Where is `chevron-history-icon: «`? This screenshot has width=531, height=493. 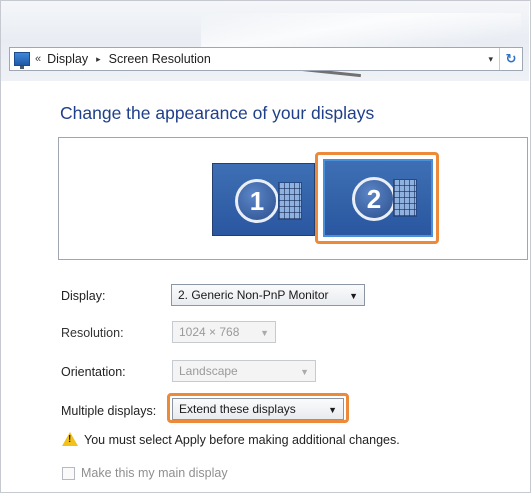 chevron-history-icon: « is located at coordinates (38, 59).